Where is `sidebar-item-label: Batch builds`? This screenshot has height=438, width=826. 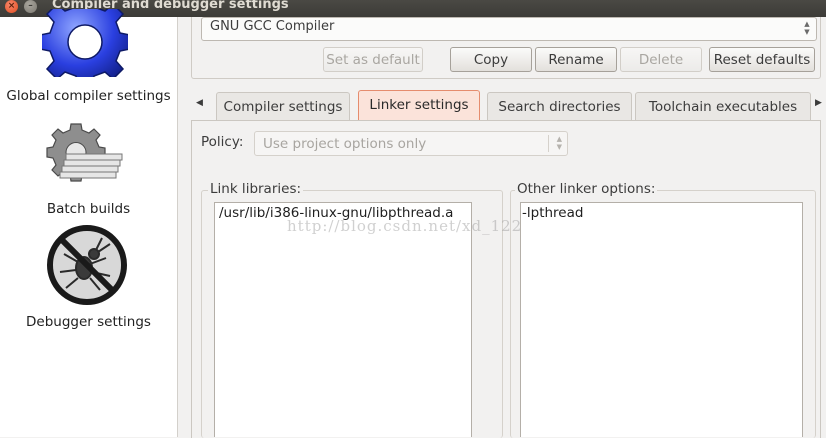 sidebar-item-label: Batch builds is located at coordinates (88, 209).